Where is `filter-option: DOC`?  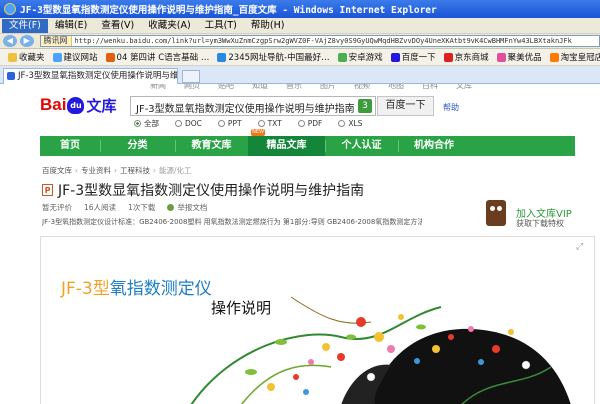 filter-option: DOC is located at coordinates (188, 123).